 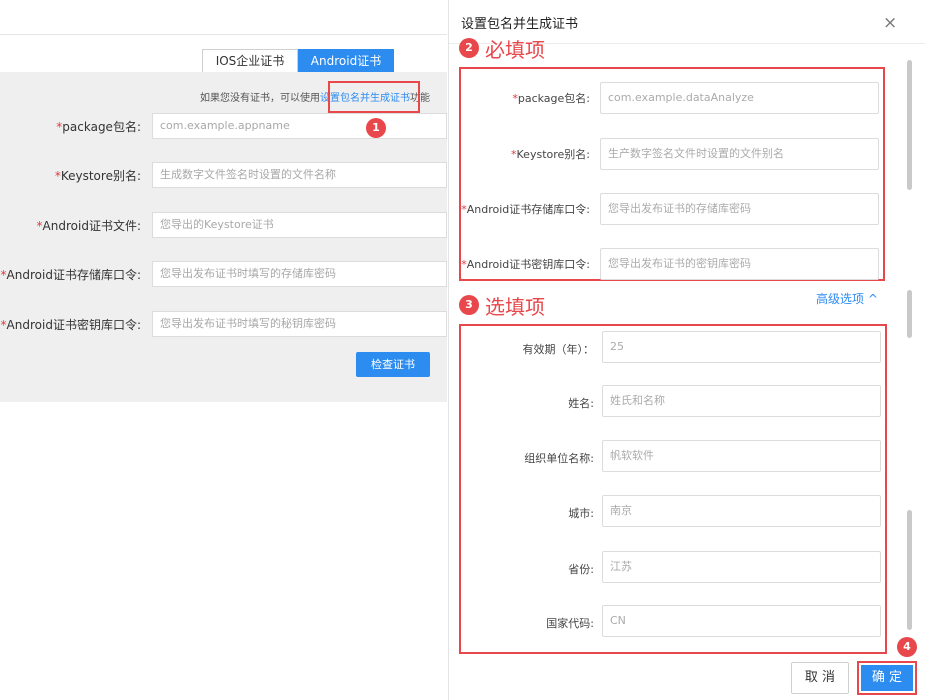 What do you see at coordinates (890, 23) in the screenshot?
I see `close-icon: ×` at bounding box center [890, 23].